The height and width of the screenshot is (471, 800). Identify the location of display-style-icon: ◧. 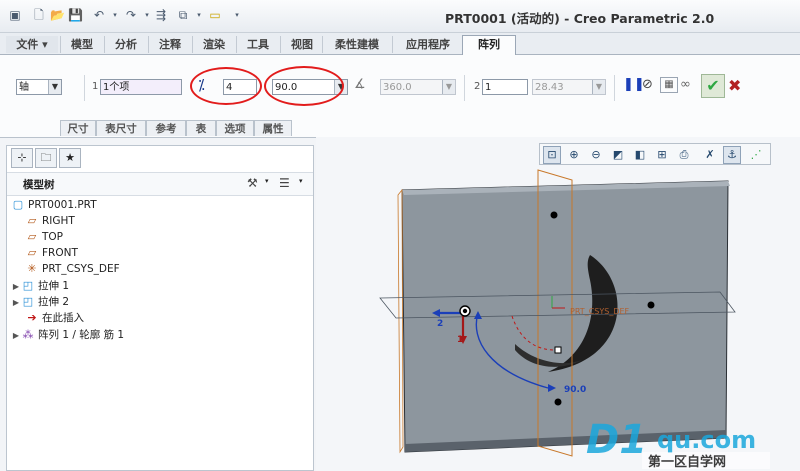
(640, 155).